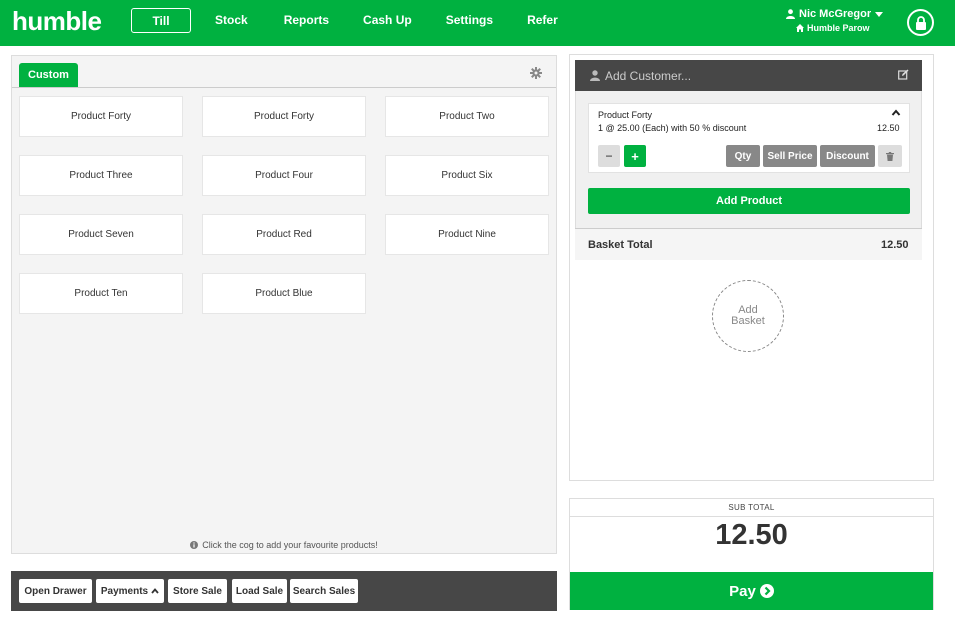  I want to click on open-drawer-button: Open Drawer, so click(55, 591).